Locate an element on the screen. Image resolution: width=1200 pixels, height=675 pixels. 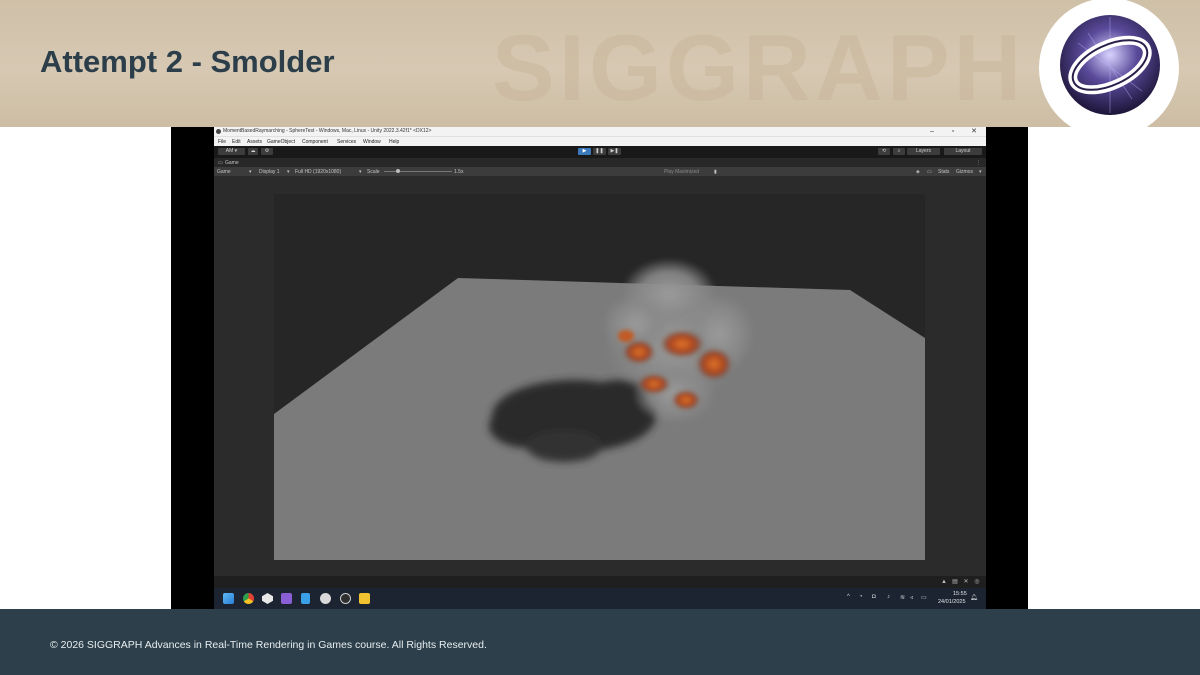
battery-icon: ▭ is located at coordinates (924, 597).